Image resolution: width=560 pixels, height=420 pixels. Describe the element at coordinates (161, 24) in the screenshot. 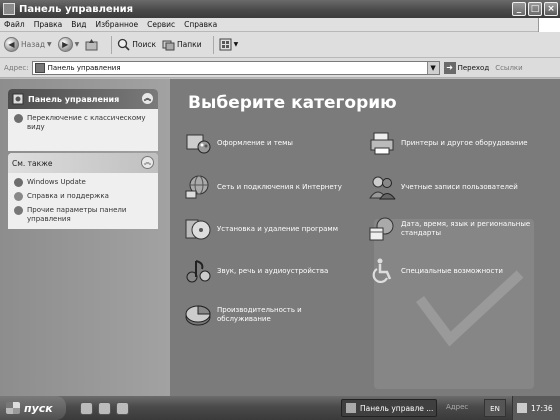

I see `menu-tools: Сервис` at that location.